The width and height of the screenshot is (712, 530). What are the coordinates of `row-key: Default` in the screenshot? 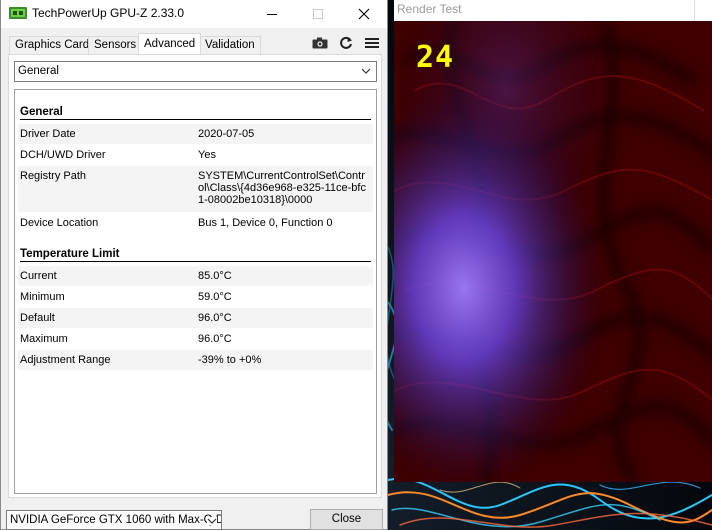 It's located at (37, 318).